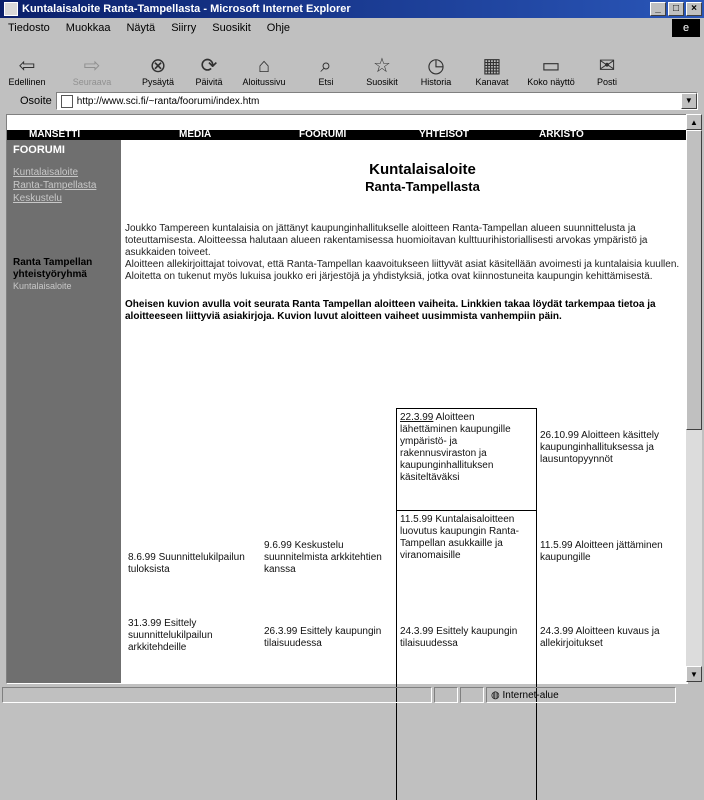 This screenshot has height=800, width=704. Describe the element at coordinates (36, 101) in the screenshot. I see `address-label: Osoite` at that location.